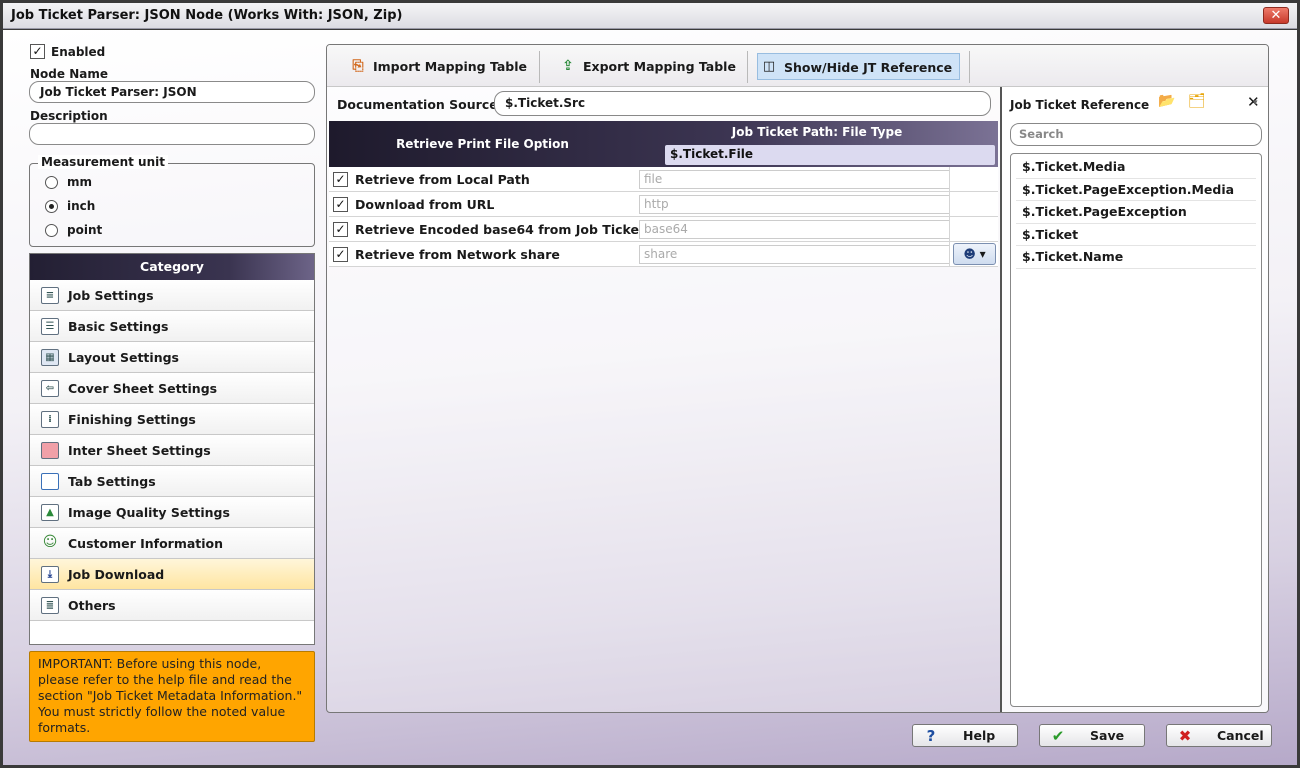 Image resolution: width=1300 pixels, height=768 pixels. I want to click on category-item-label: Finishing Settings, so click(132, 419).